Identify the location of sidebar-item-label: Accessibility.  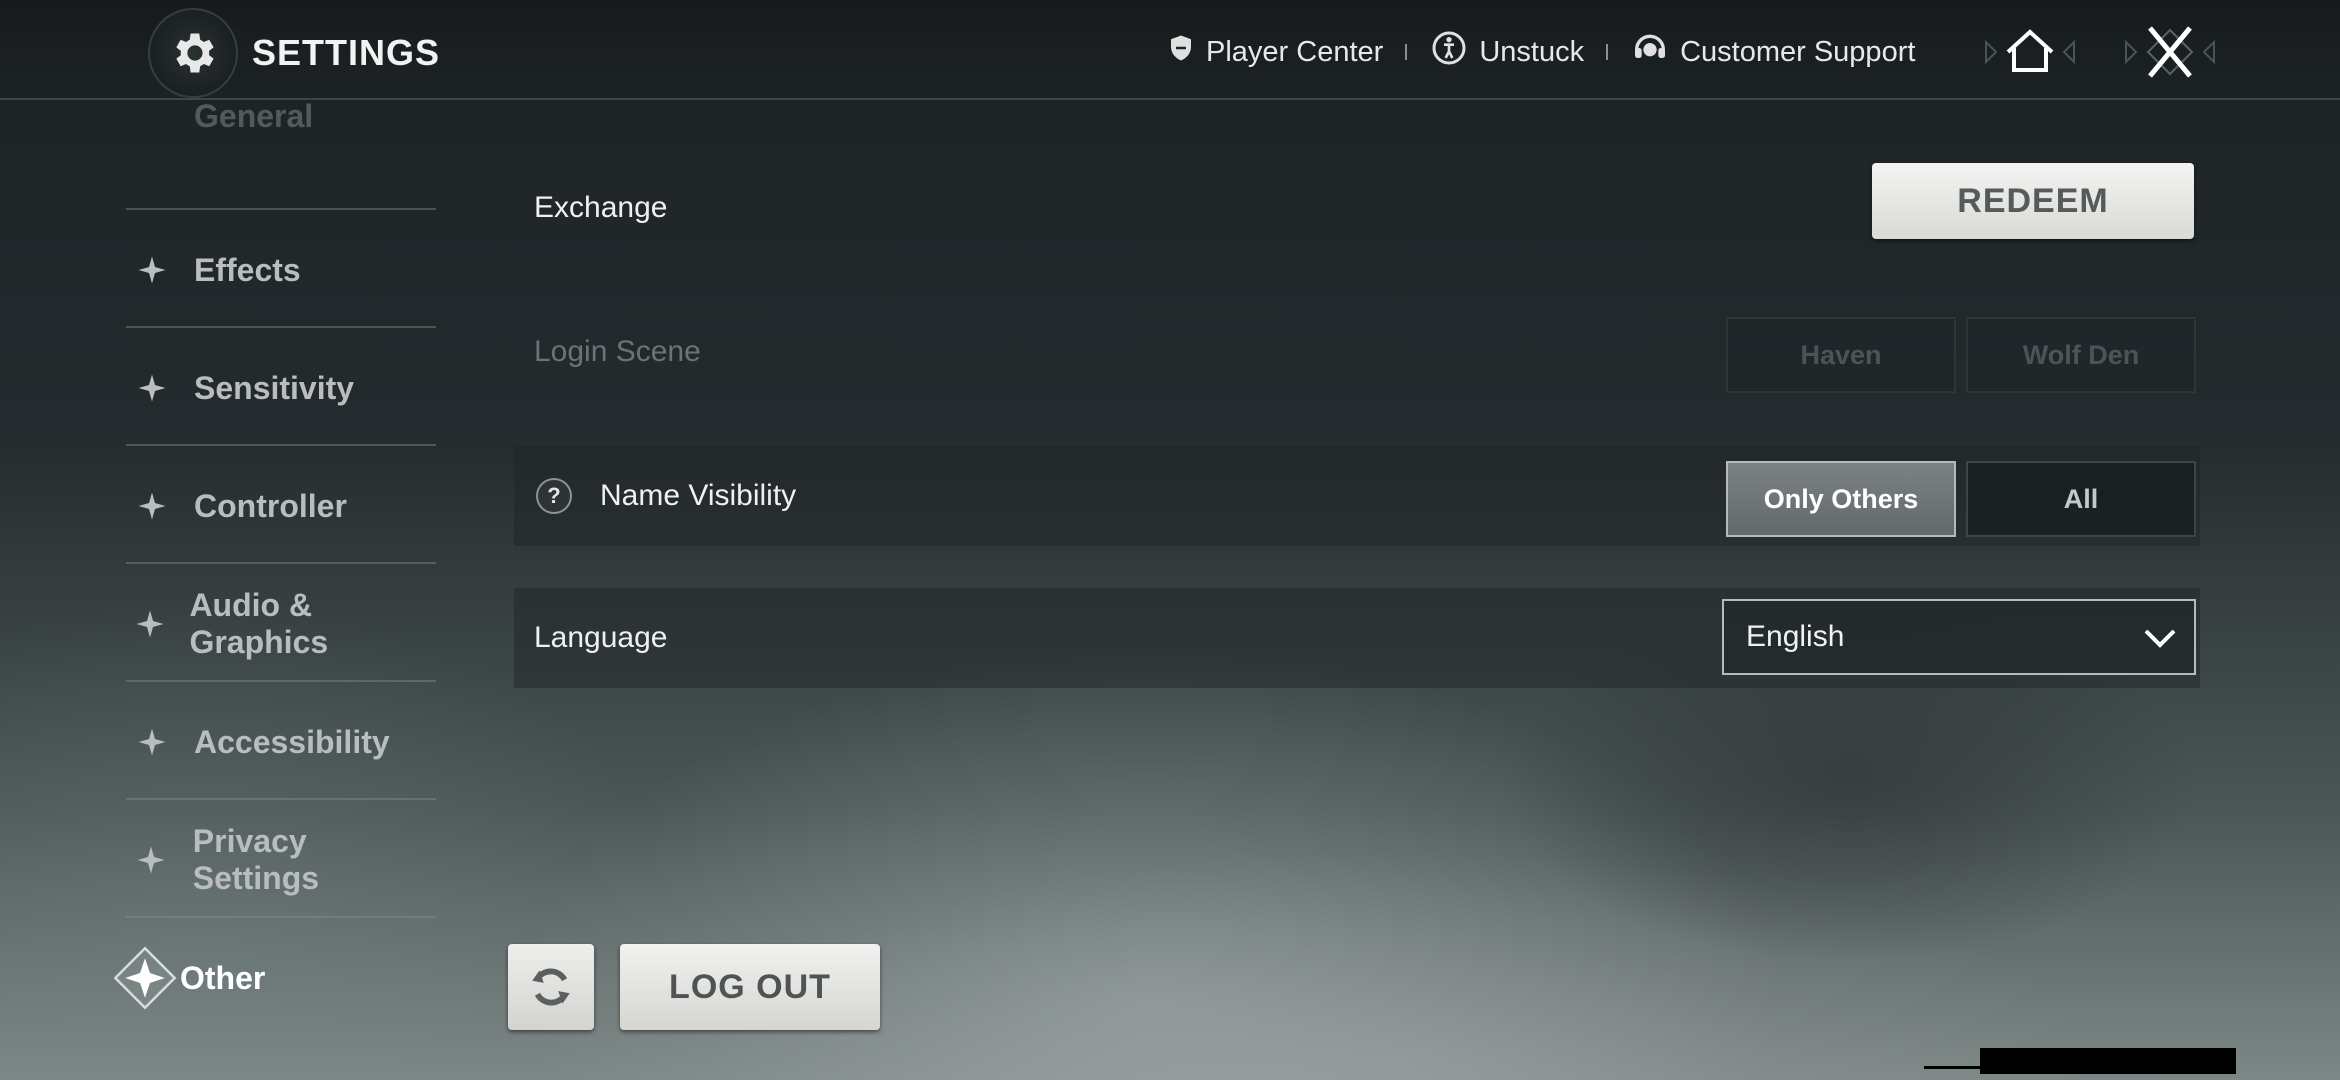
(292, 741).